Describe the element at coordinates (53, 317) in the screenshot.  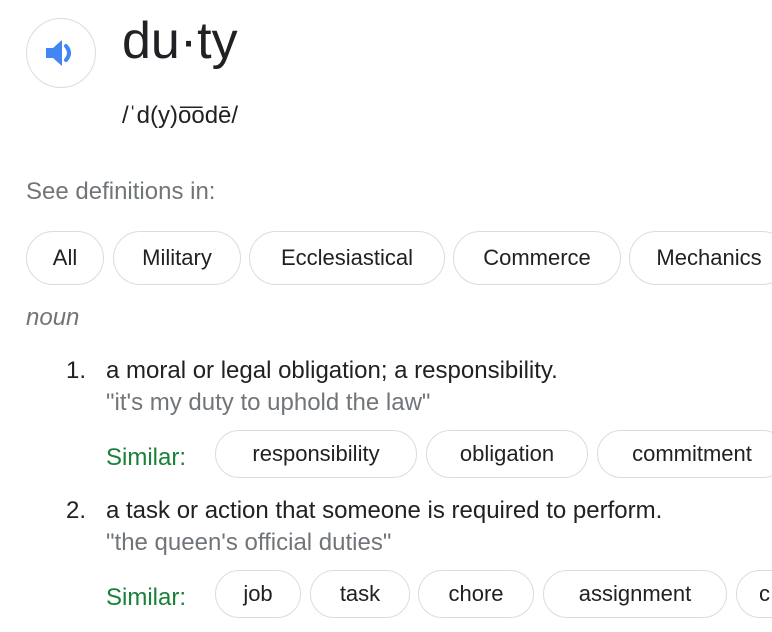
I see `part-of-speech: noun` at that location.